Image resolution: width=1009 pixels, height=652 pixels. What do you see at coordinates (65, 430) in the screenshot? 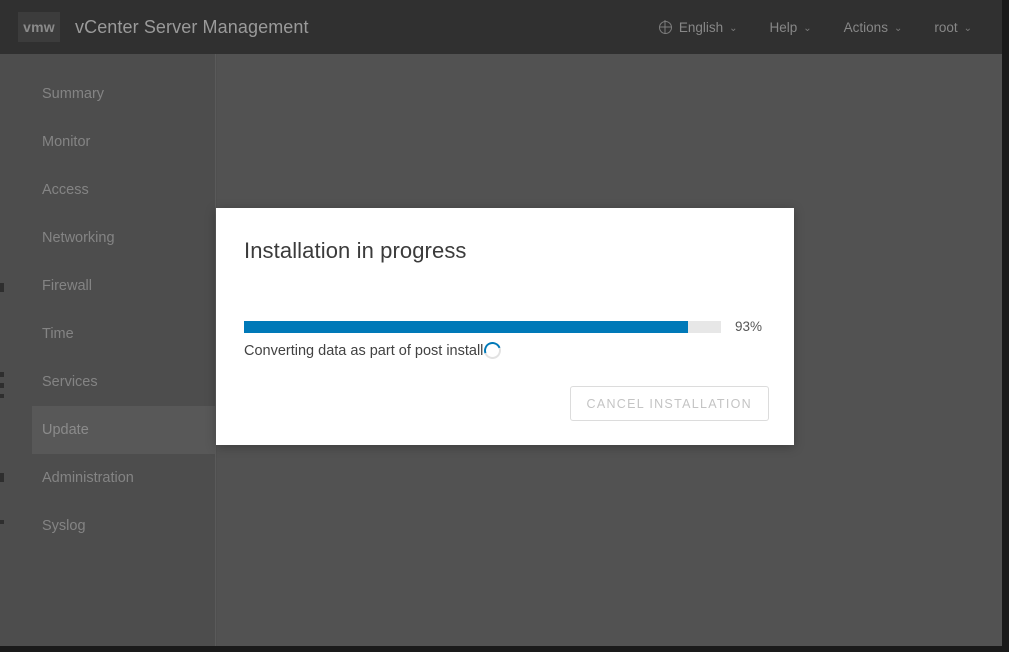
I see `sidebar-item-label: Update` at bounding box center [65, 430].